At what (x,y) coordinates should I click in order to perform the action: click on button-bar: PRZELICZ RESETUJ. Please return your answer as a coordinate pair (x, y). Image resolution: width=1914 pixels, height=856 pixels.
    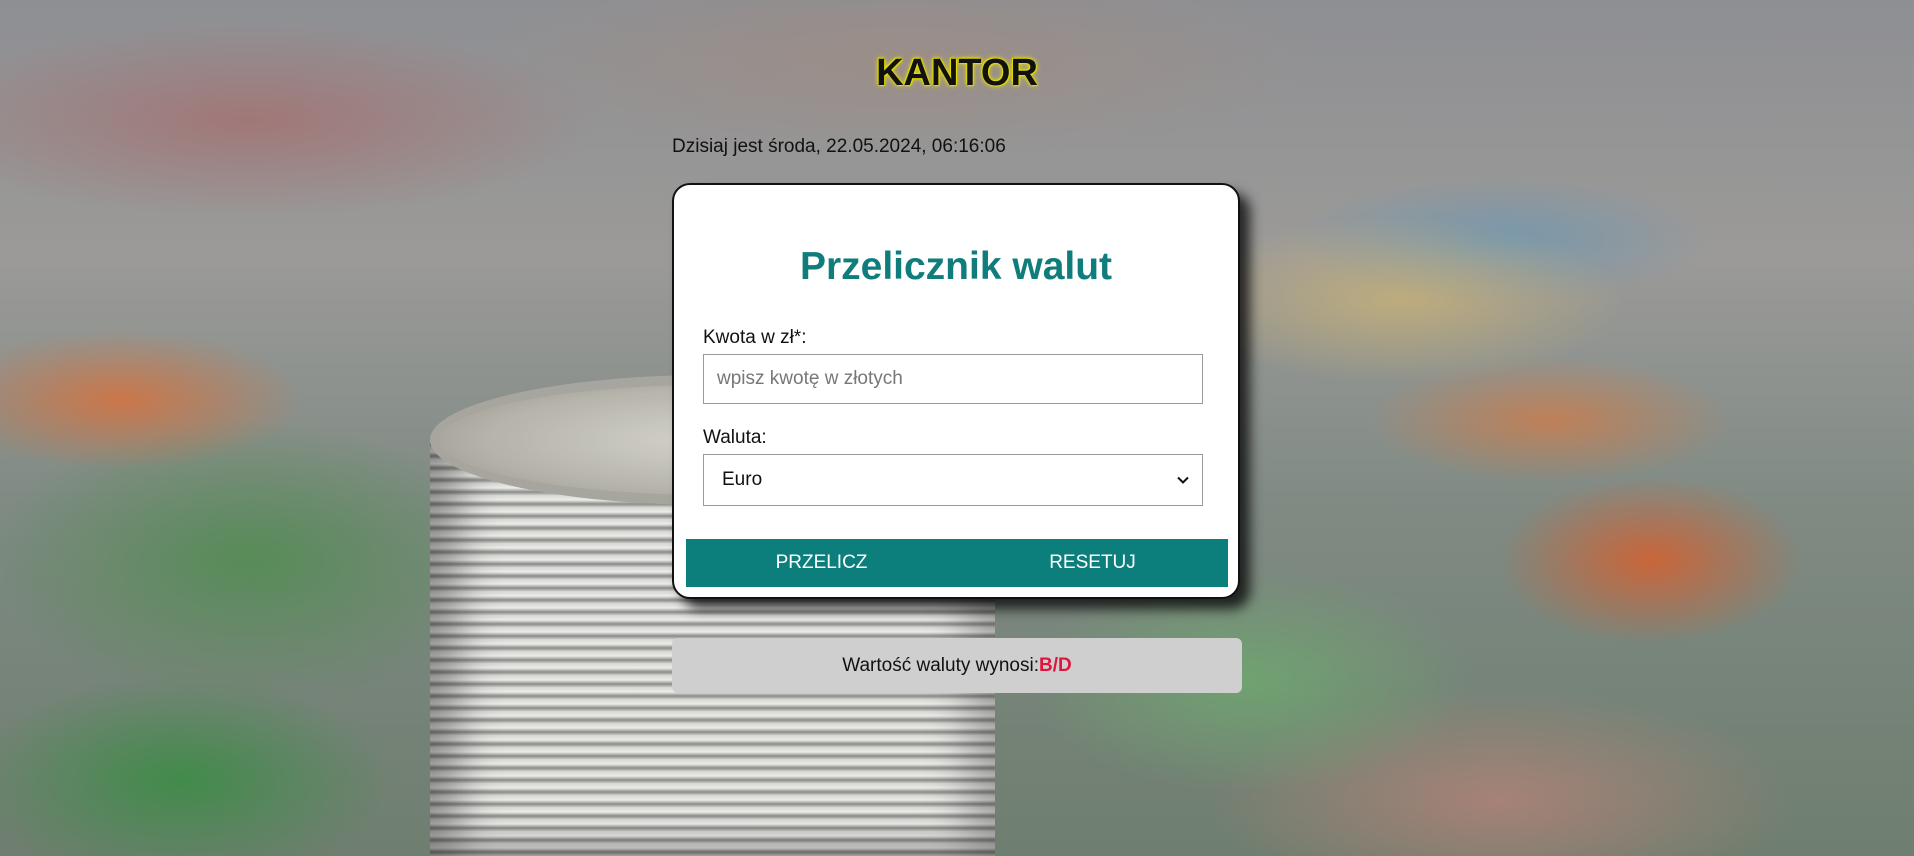
    Looking at the image, I should click on (957, 563).